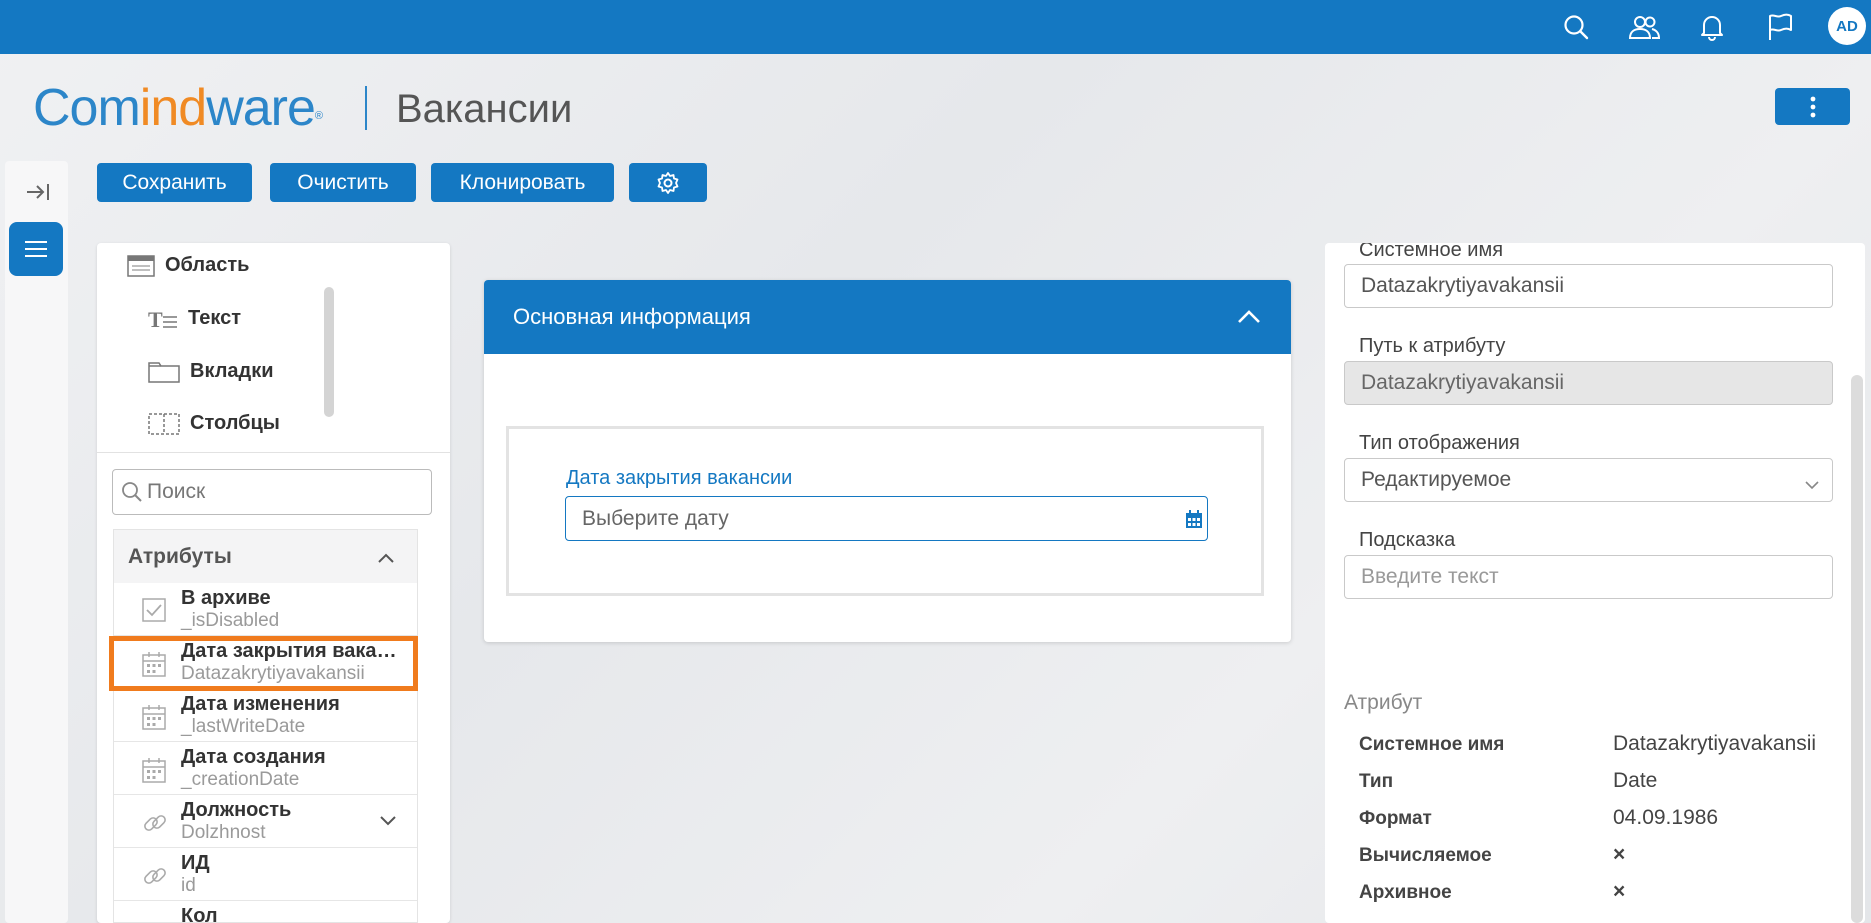 This screenshot has height=923, width=1871. What do you see at coordinates (265, 874) in the screenshot?
I see `attribute-item-id: ИД id` at bounding box center [265, 874].